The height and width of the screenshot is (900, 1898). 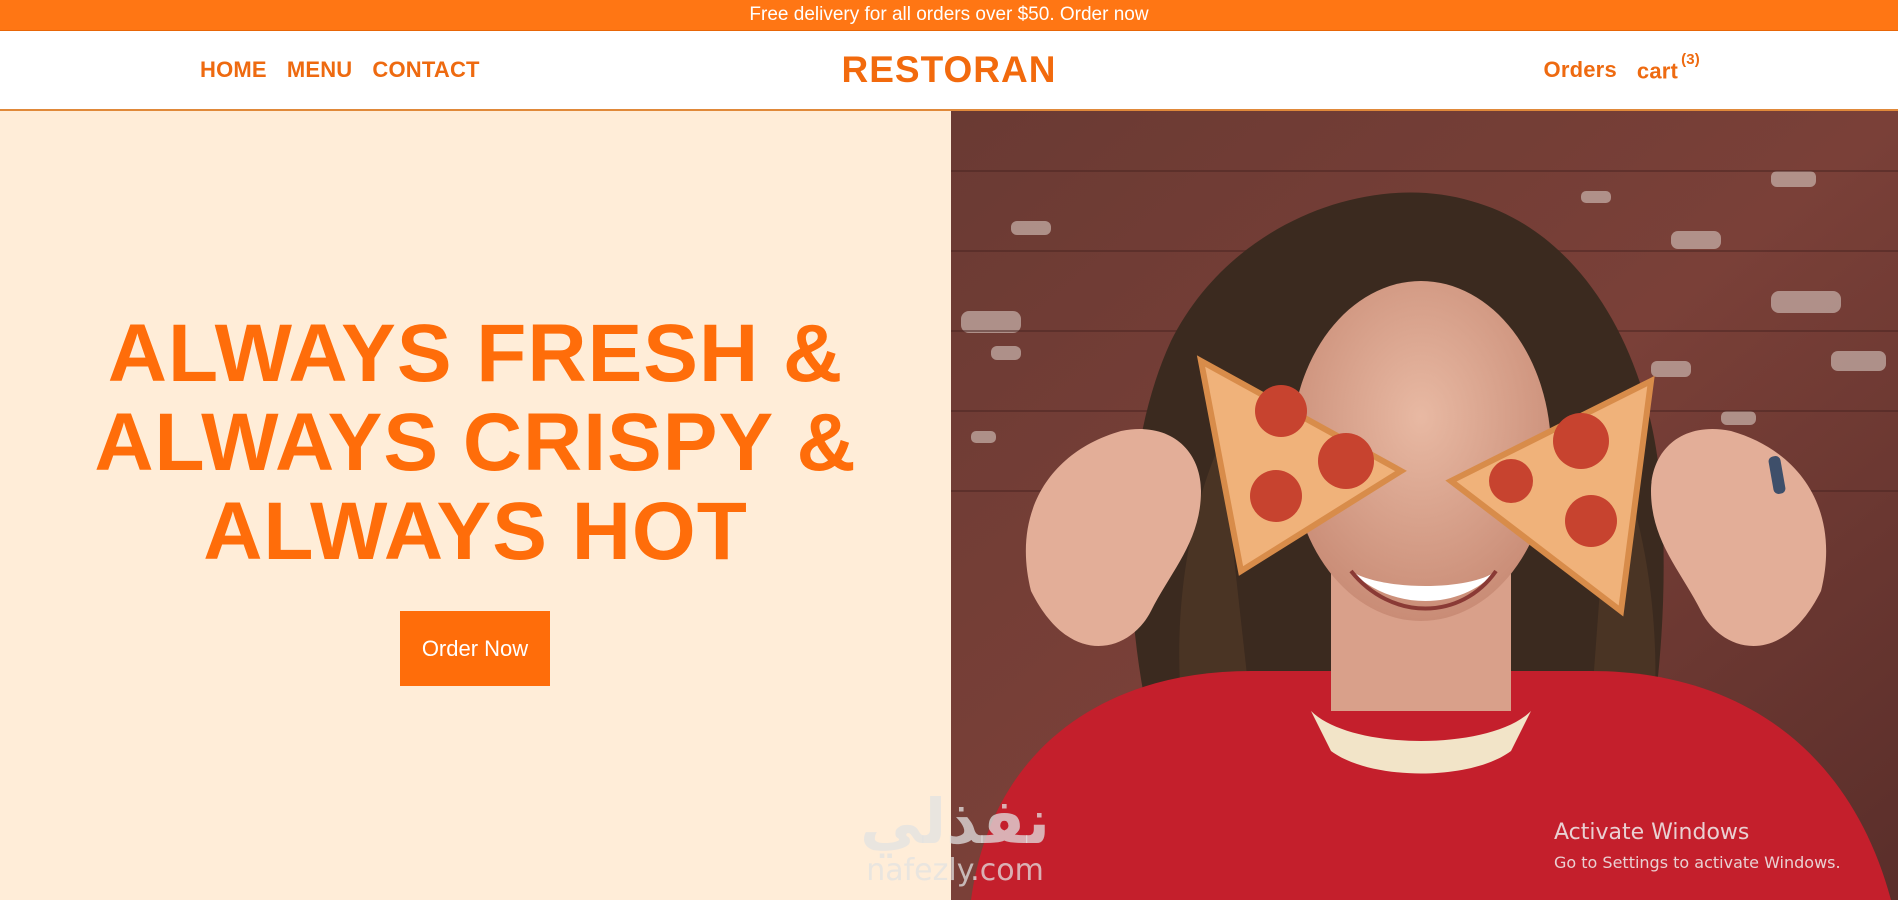 I want to click on cart-link: cart (3), so click(x=1668, y=67).